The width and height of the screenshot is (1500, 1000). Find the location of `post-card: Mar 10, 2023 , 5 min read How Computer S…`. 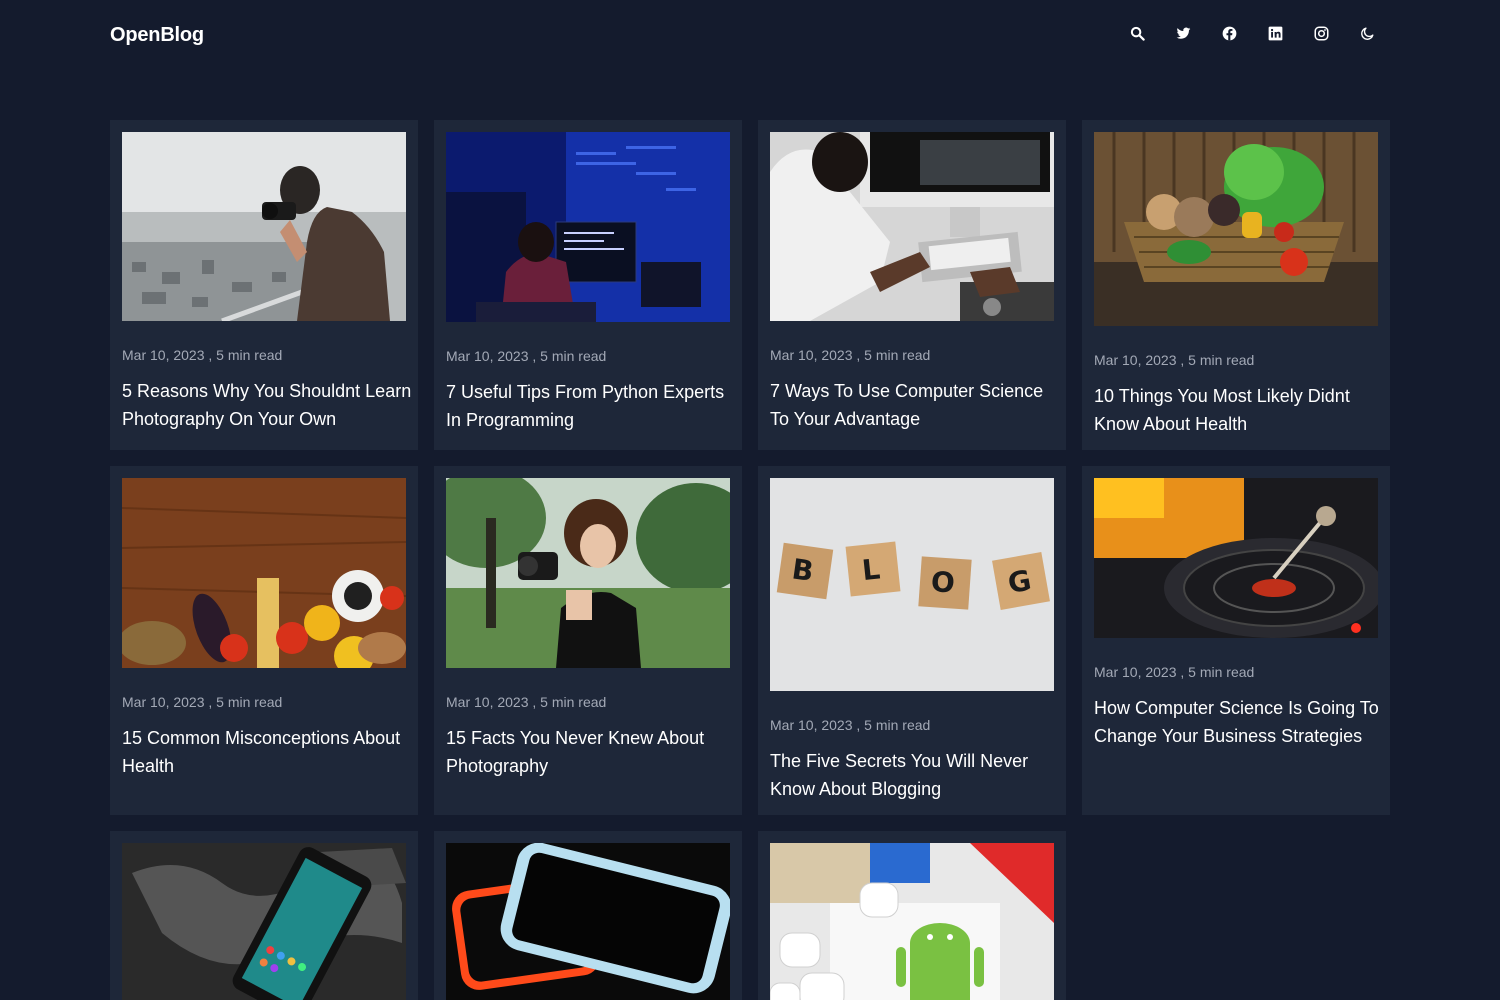

post-card: Mar 10, 2023 , 5 min read How Computer S… is located at coordinates (1236, 640).